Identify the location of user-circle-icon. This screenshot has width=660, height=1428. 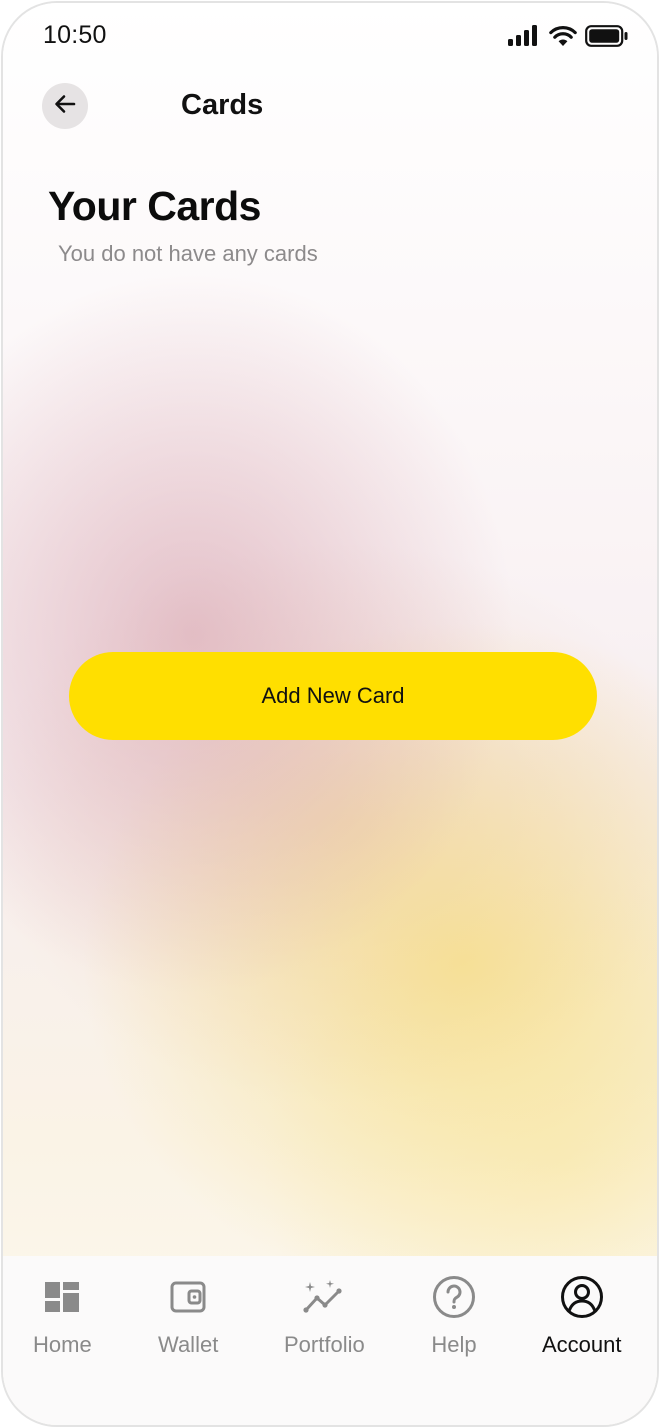
(582, 1297).